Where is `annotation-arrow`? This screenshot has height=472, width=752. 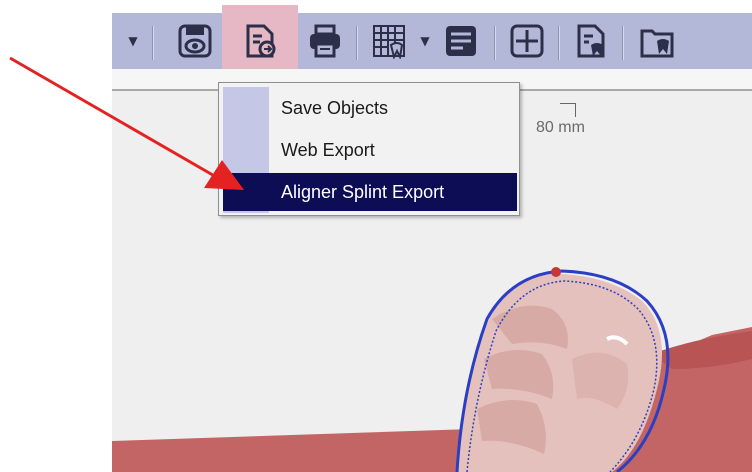
annotation-arrow is located at coordinates (126, 123).